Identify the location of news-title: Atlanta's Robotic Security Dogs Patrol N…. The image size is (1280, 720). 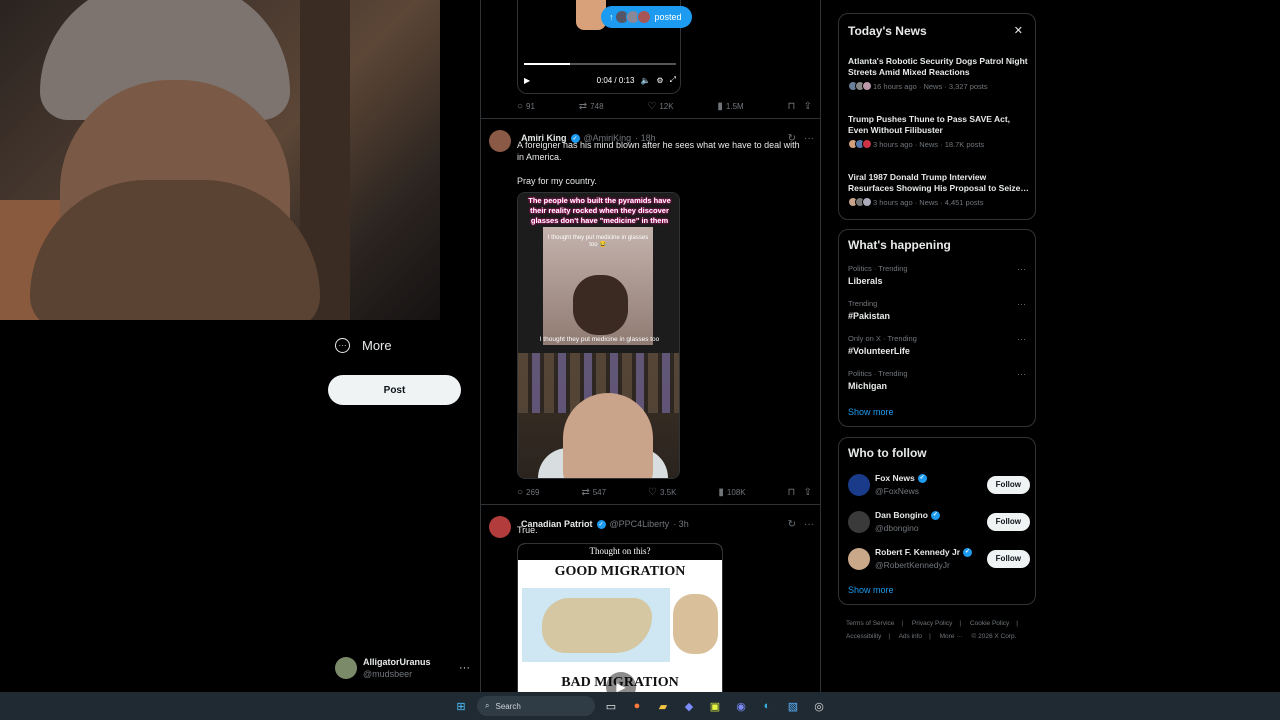
(938, 66).